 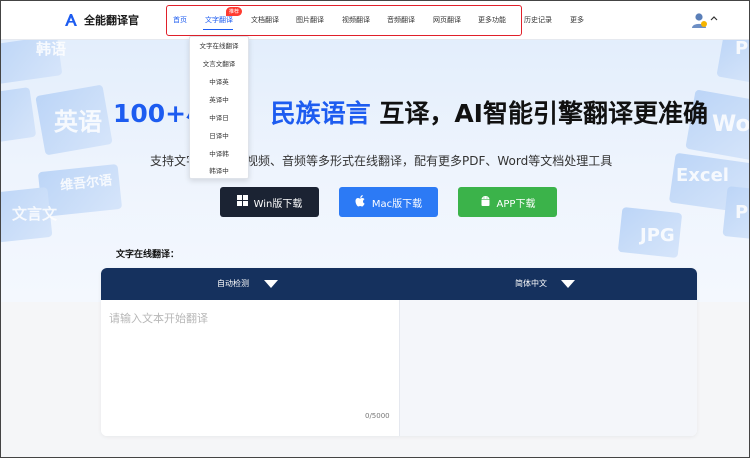 What do you see at coordinates (219, 45) in the screenshot?
I see `dropdown-item: 文字在线翻译` at bounding box center [219, 45].